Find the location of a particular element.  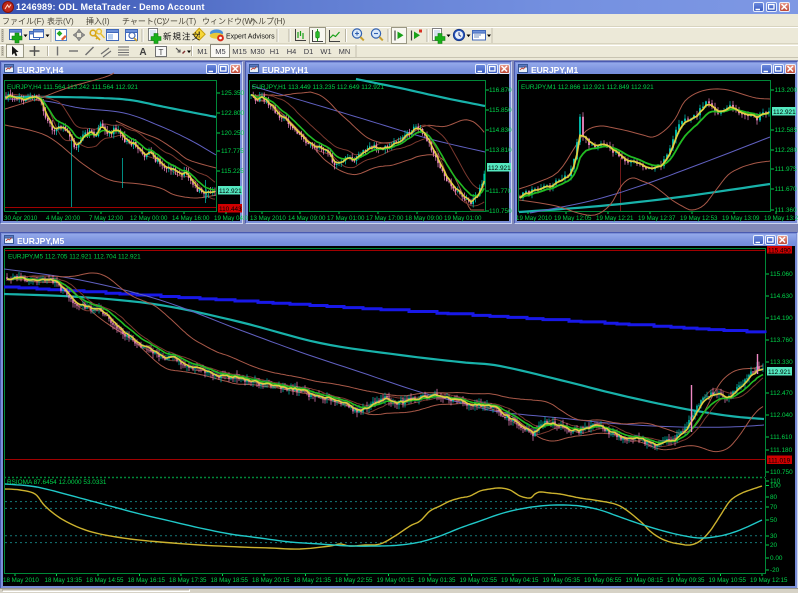

svg-text: 19 May 12:53 is located at coordinates (699, 218).